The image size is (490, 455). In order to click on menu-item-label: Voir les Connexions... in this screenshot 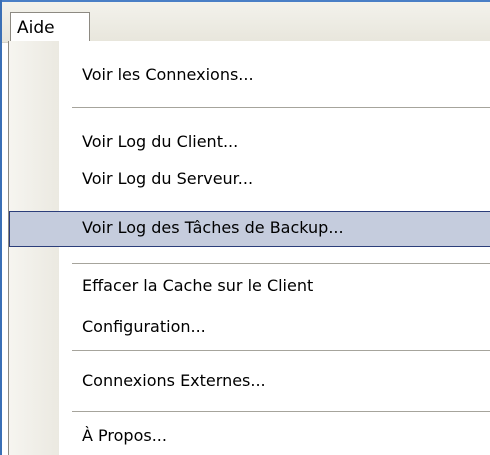, I will do `click(168, 74)`.